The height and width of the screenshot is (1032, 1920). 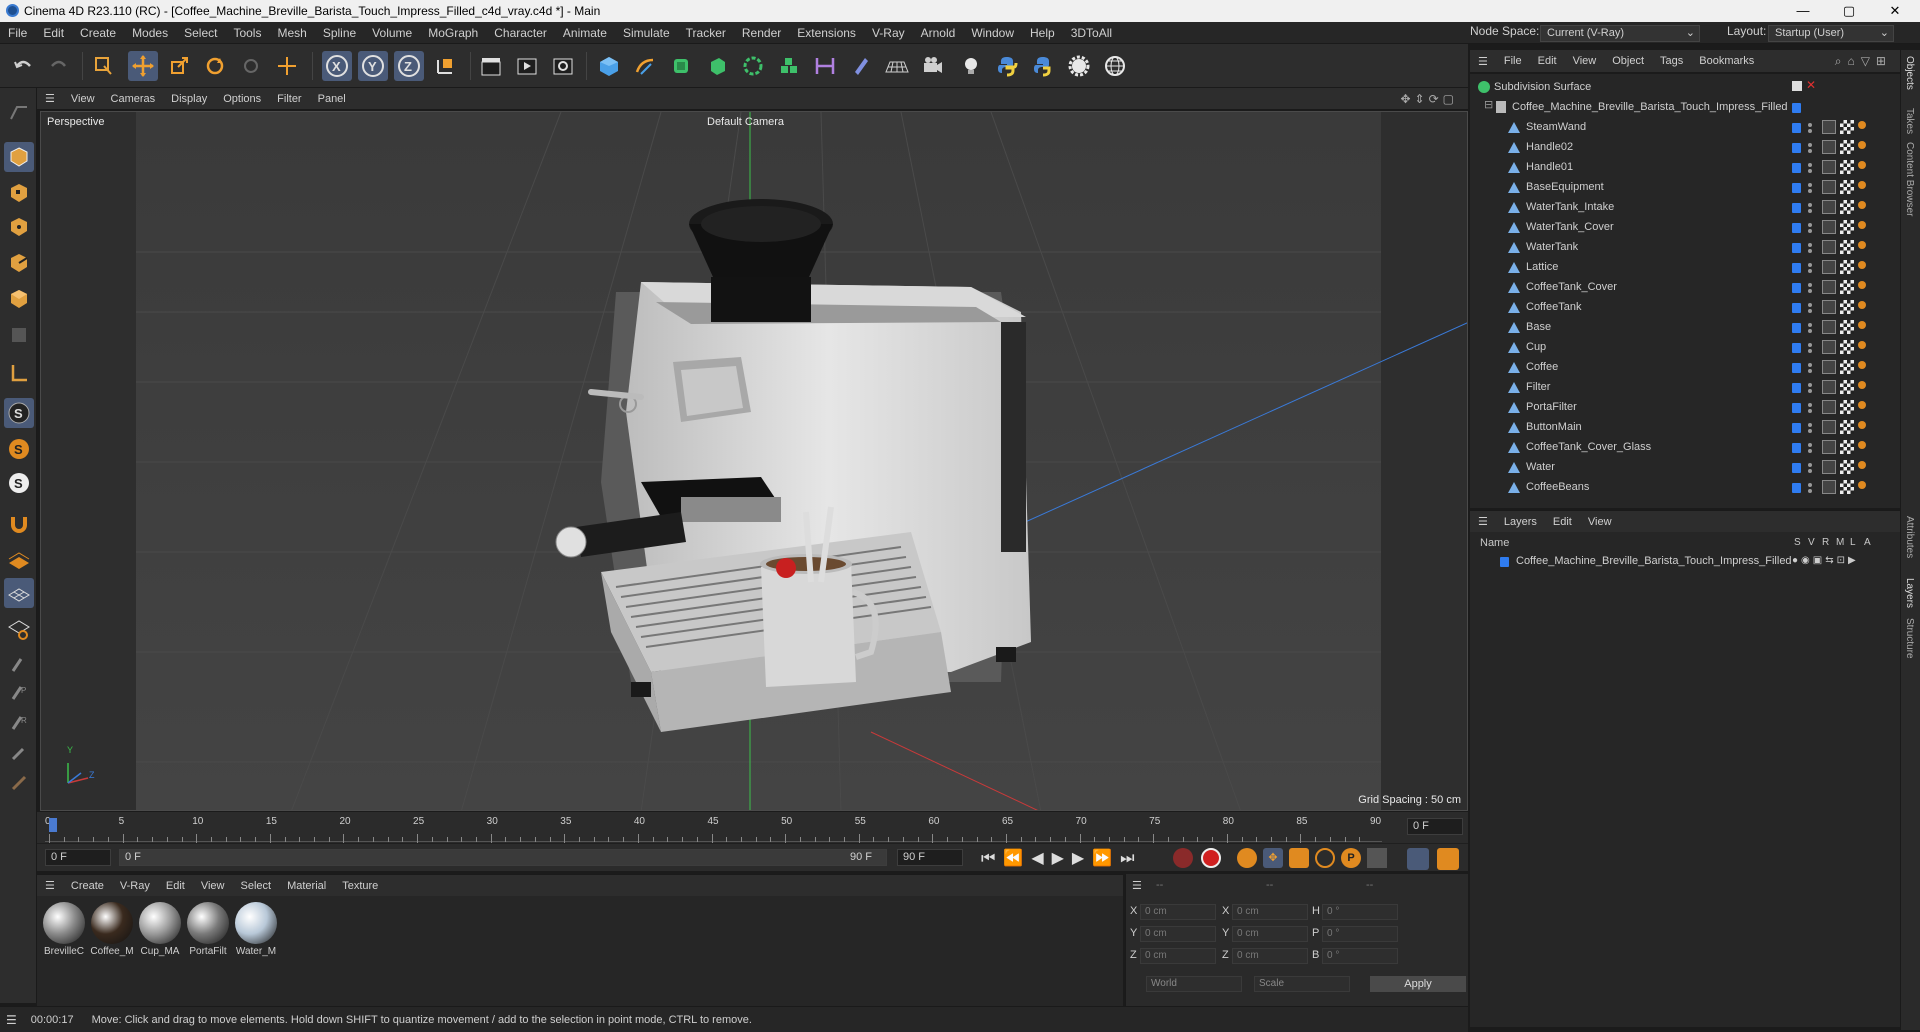 I want to click on menu-window: Window, so click(x=992, y=33).